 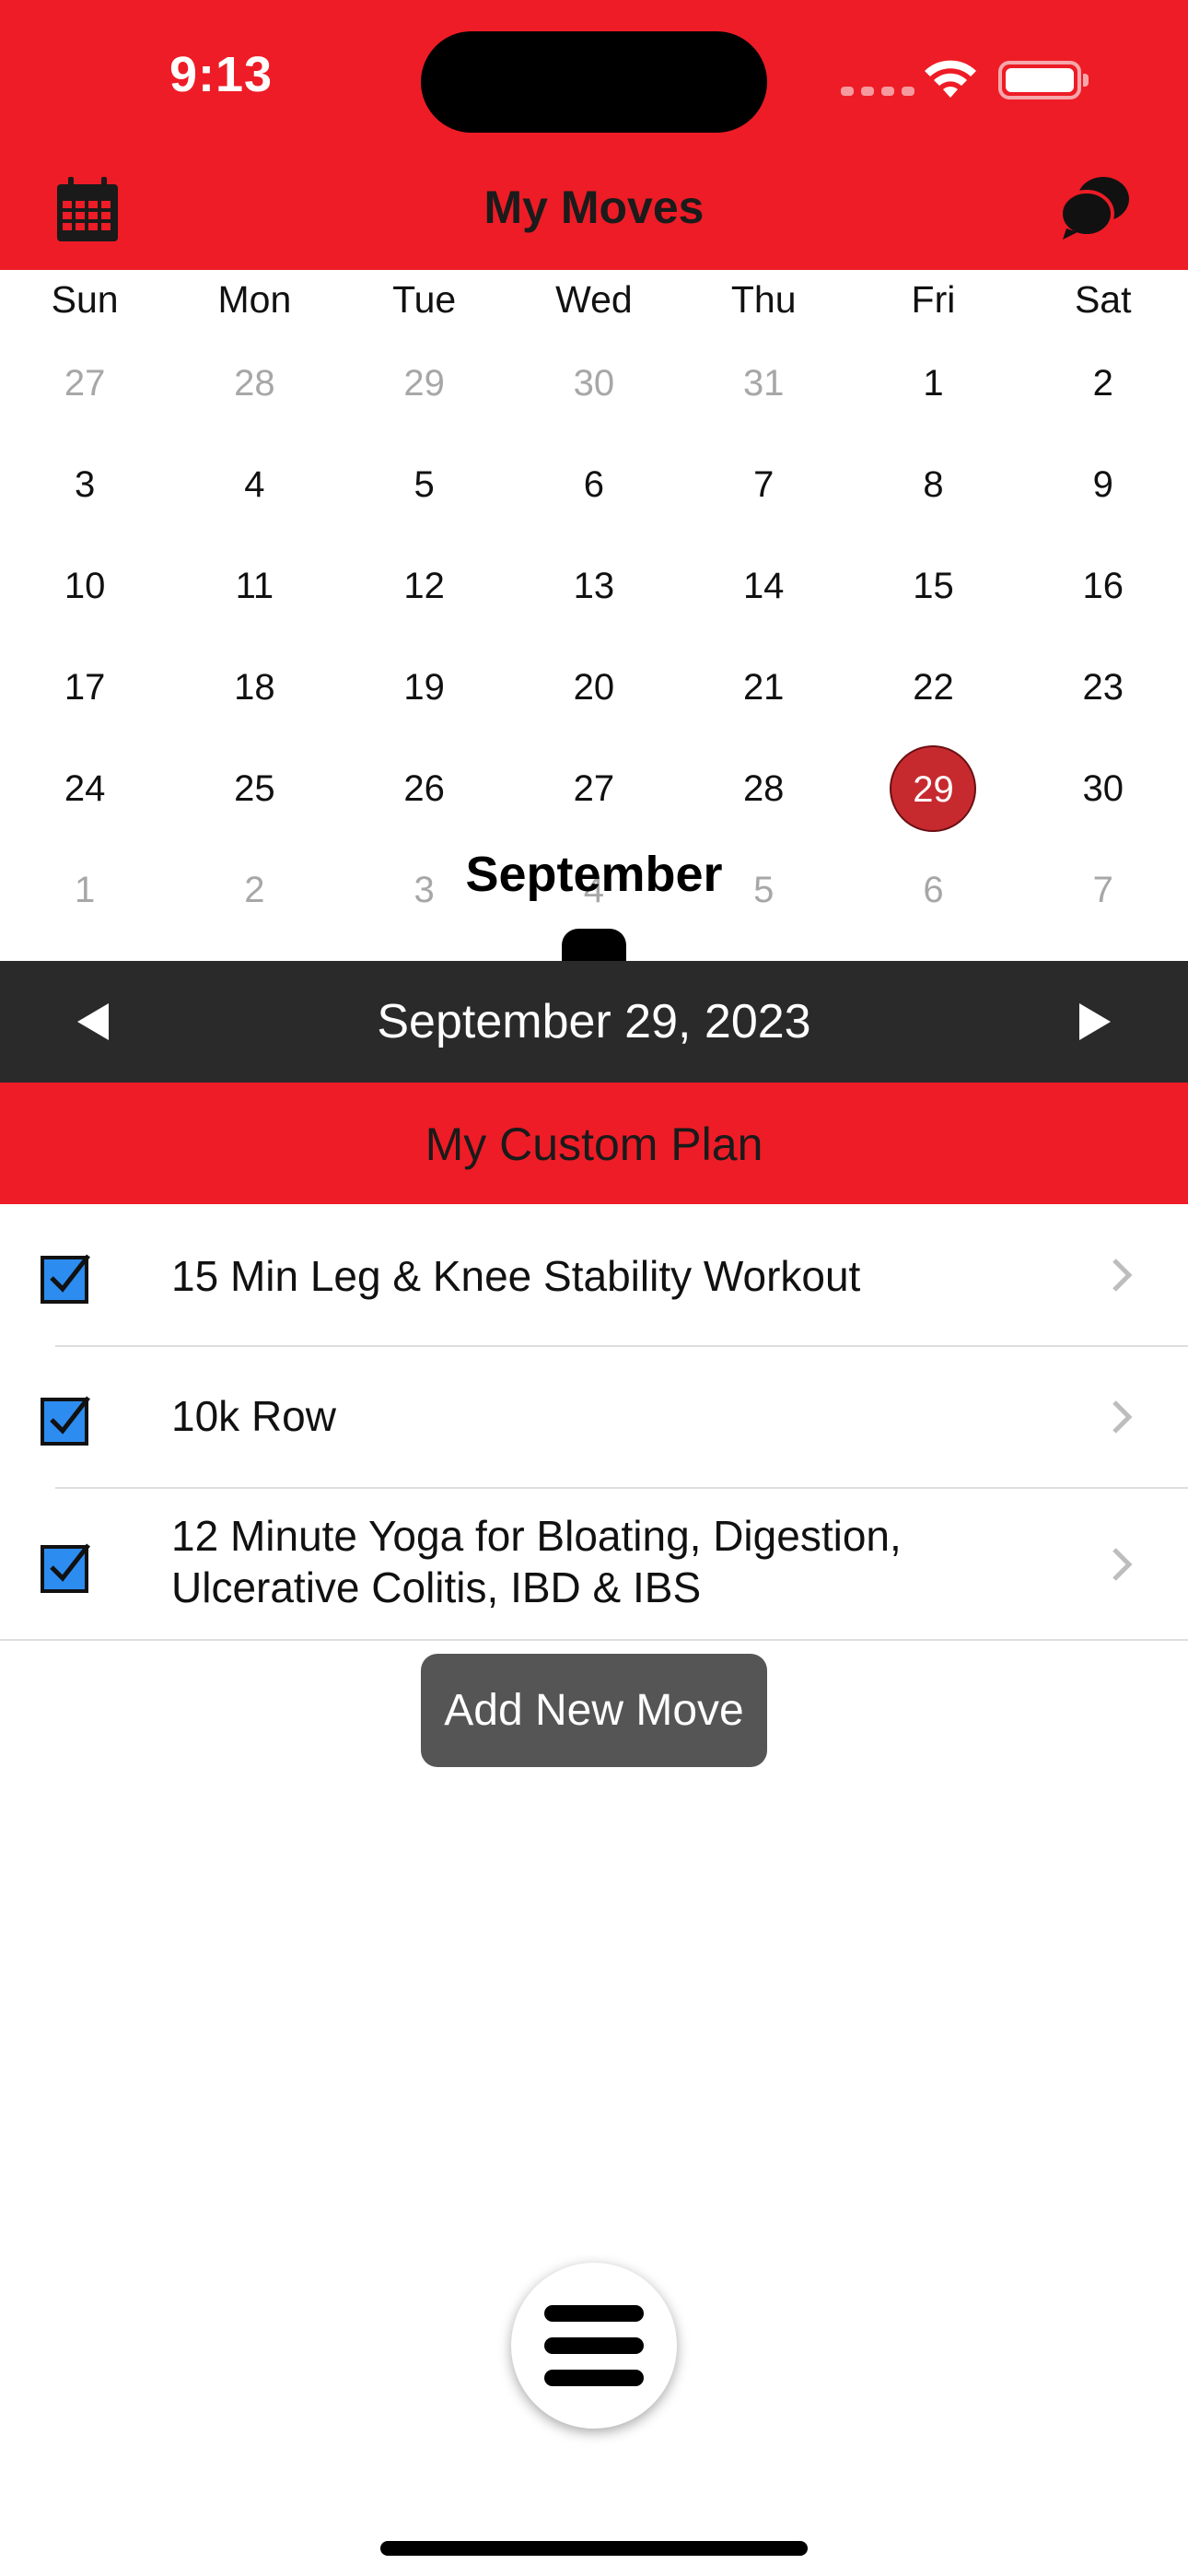 I want to click on weekday-label: Fri, so click(x=934, y=299).